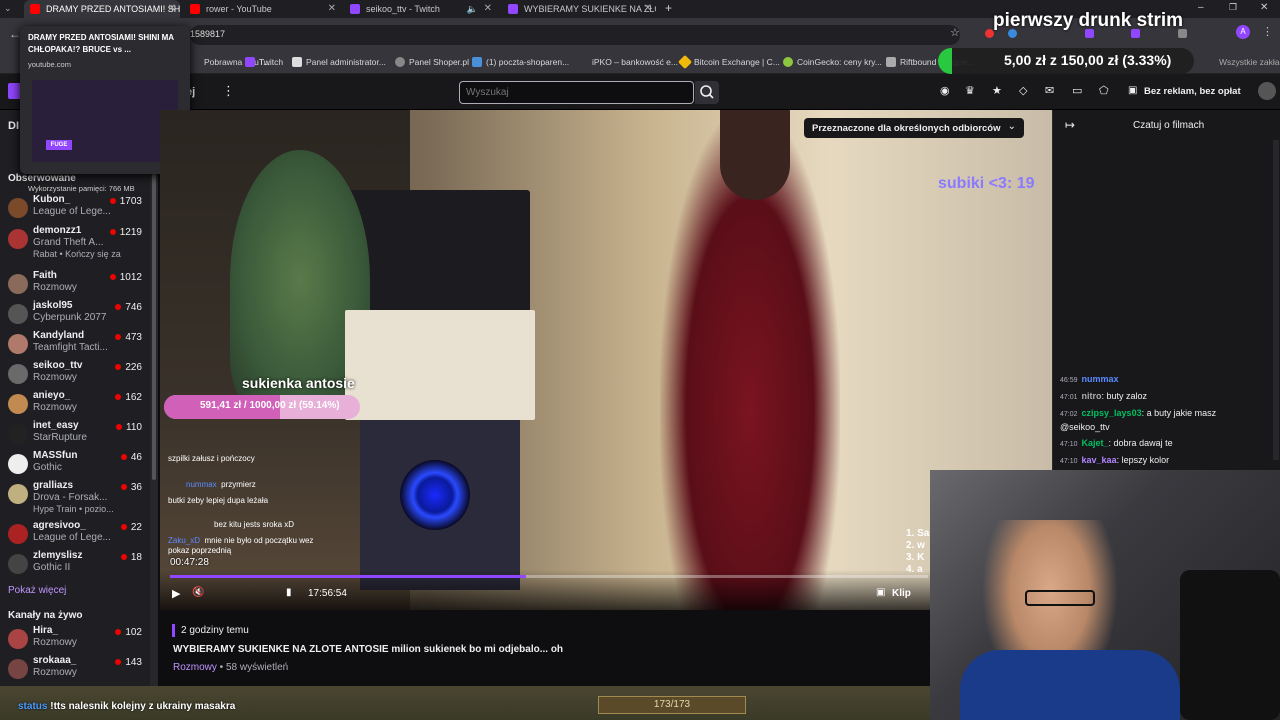  I want to click on all-bookmarks: Wszystkie zakładki, so click(1242, 62).